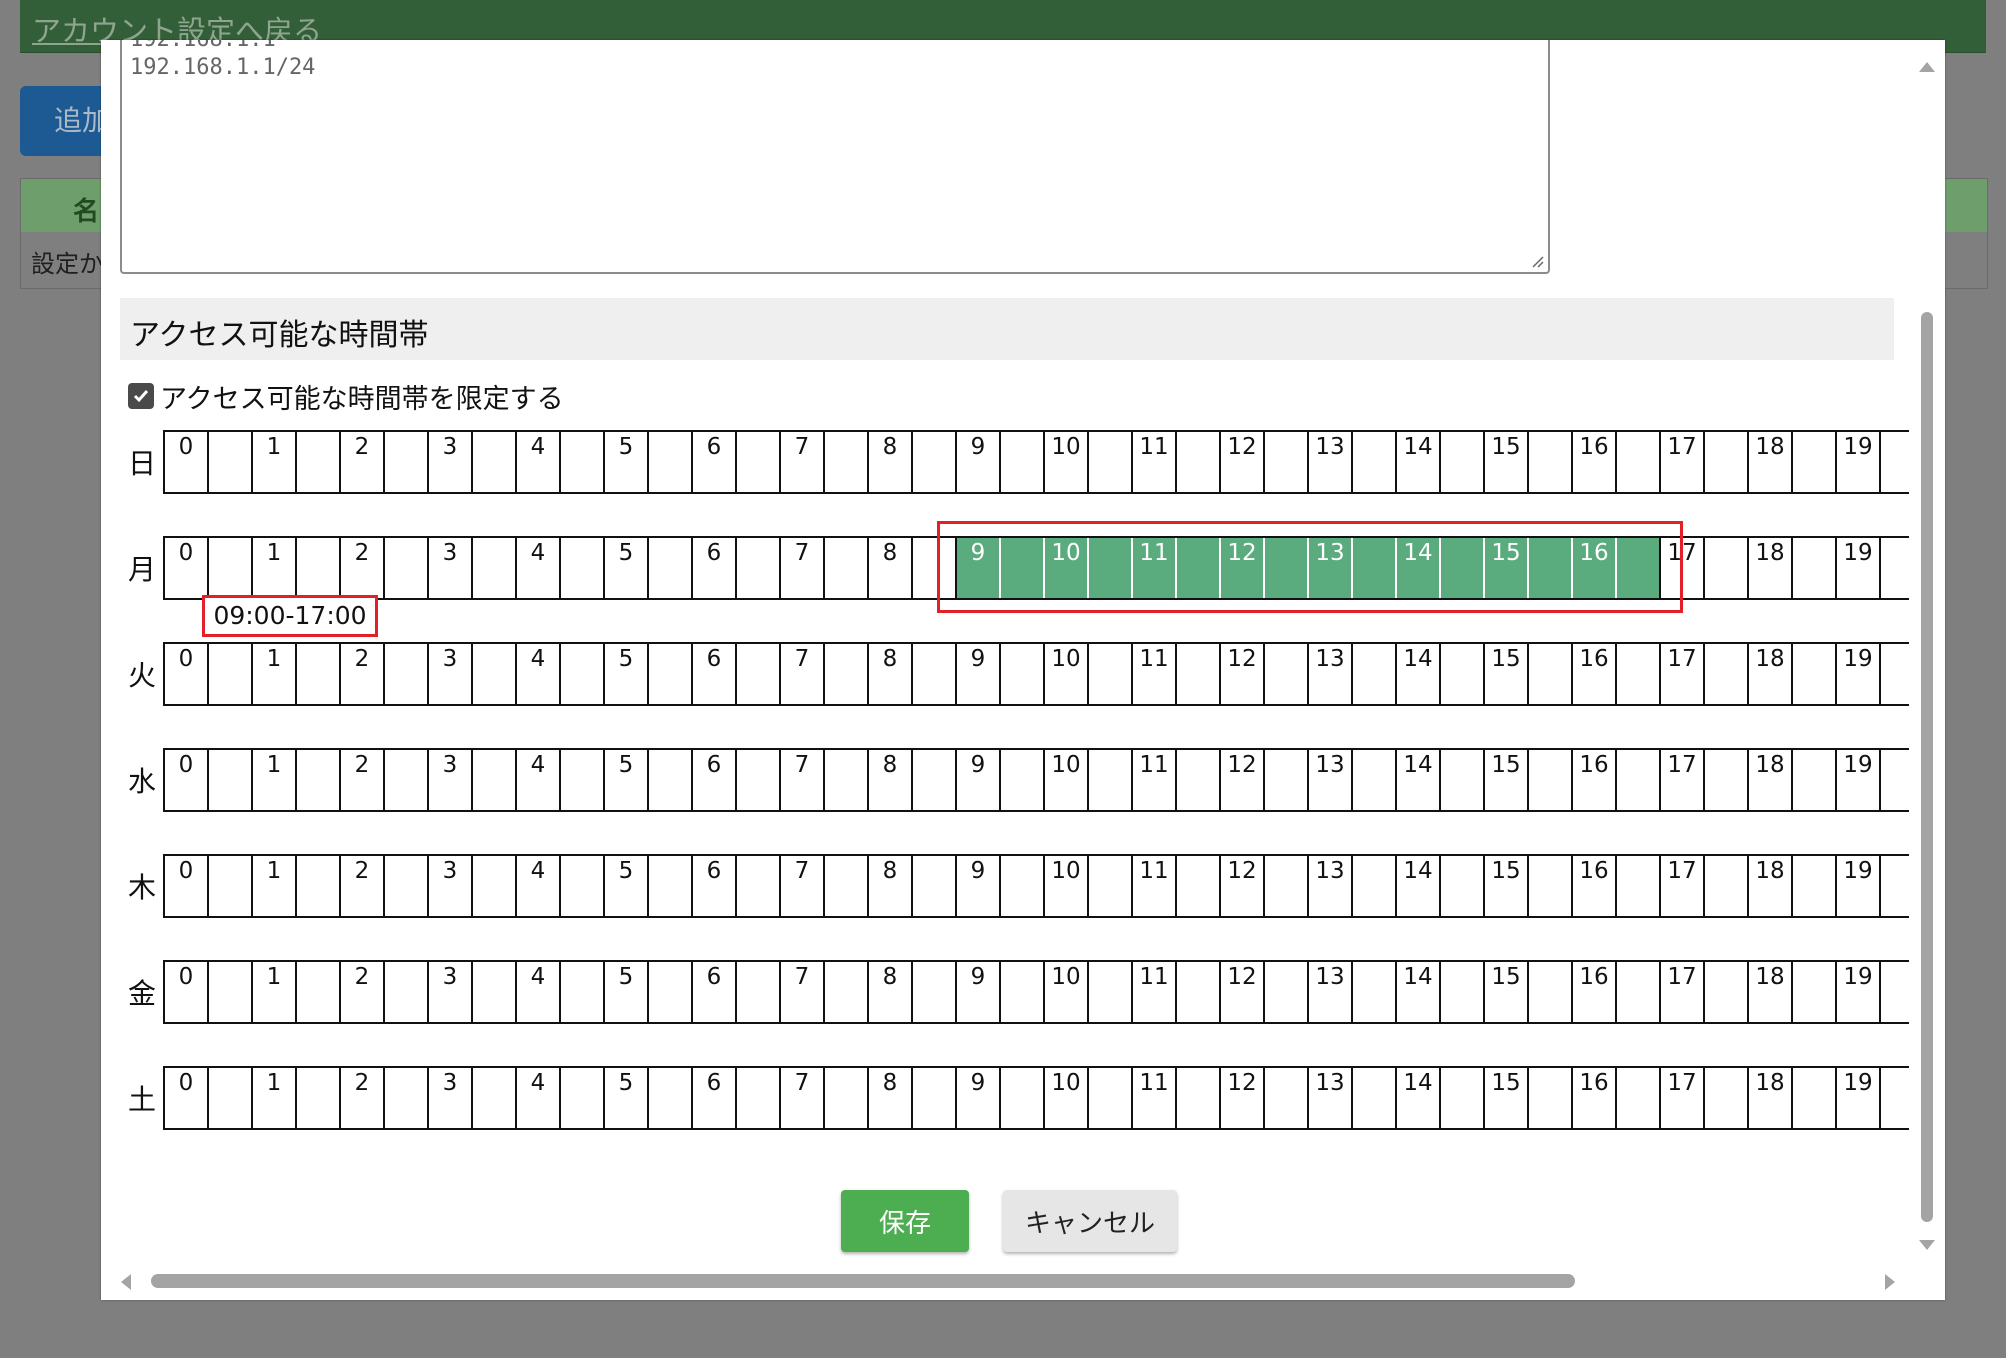  I want to click on hour-cell: 8, so click(889, 992).